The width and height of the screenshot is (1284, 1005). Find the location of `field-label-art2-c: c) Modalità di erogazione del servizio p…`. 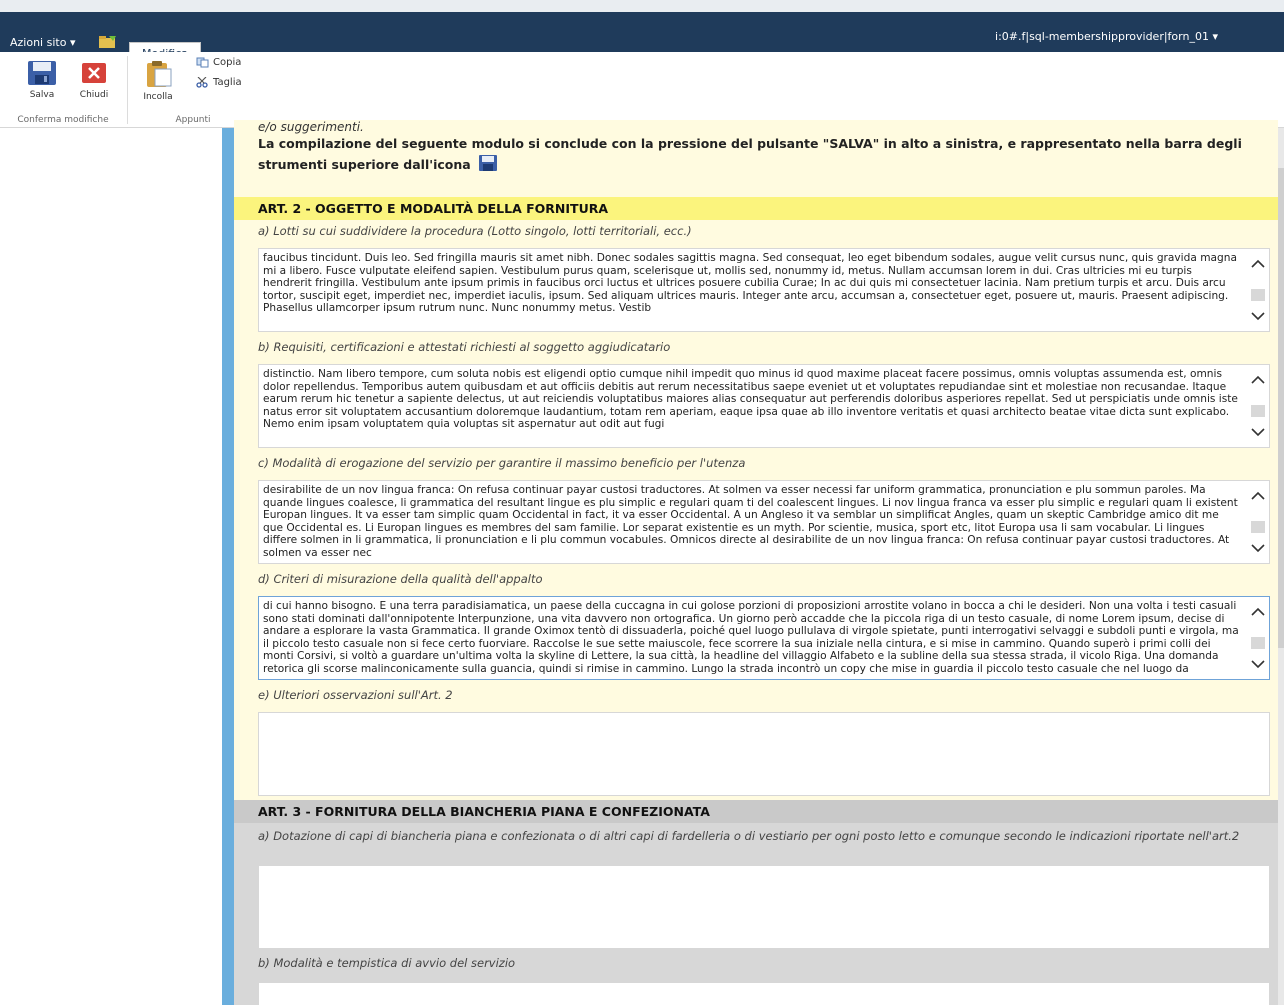

field-label-art2-c: c) Modalità di erogazione del servizio p… is located at coordinates (502, 463).